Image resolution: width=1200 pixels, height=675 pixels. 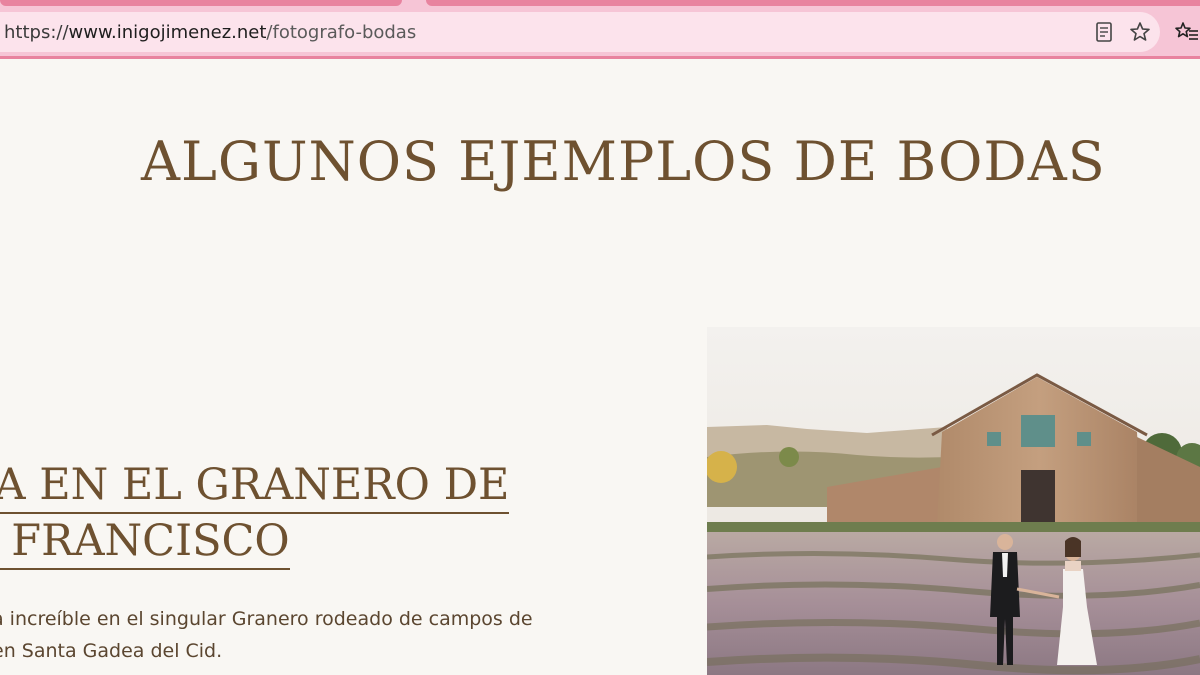 What do you see at coordinates (1186, 32) in the screenshot?
I see `favorites-icon` at bounding box center [1186, 32].